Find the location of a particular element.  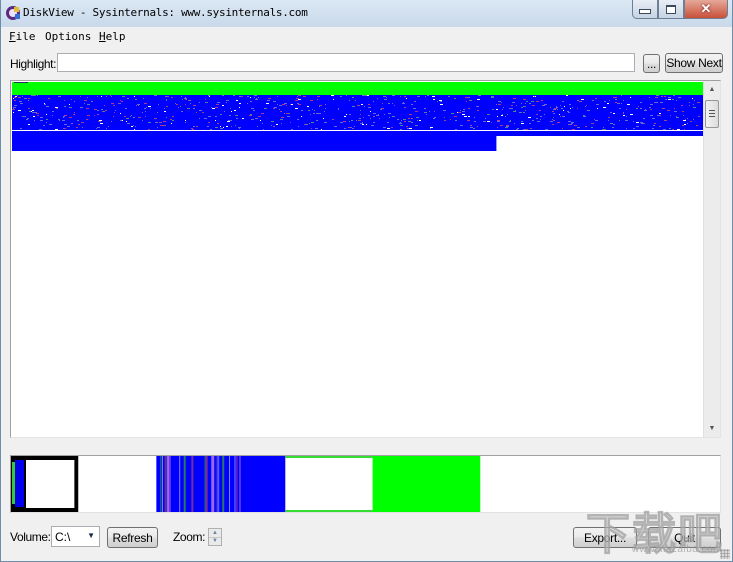

volume-select: C:\ ▼ is located at coordinates (75, 536).